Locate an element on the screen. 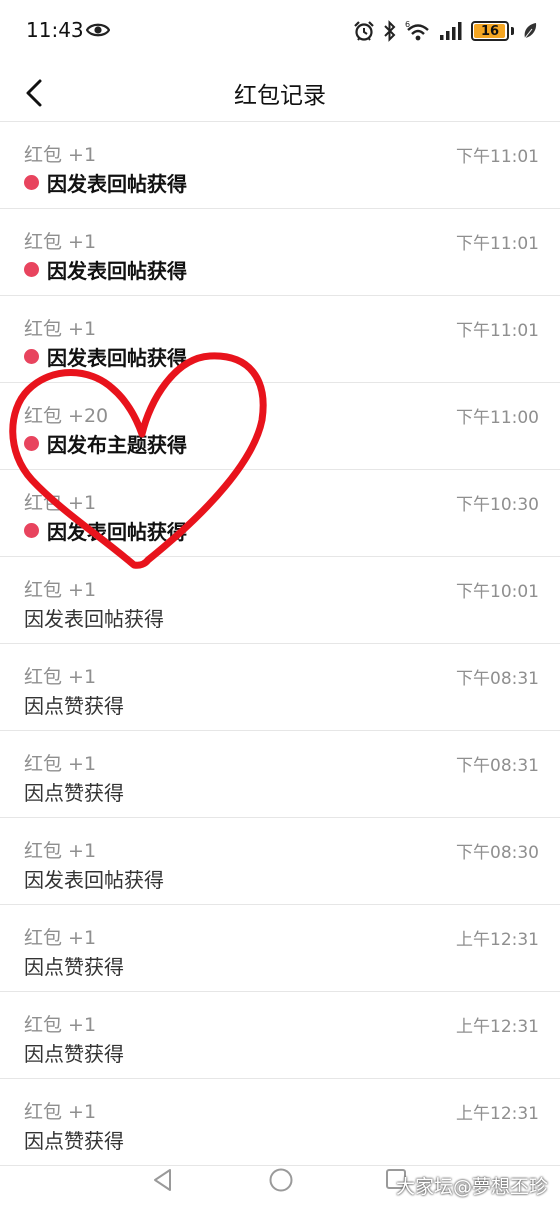 The image size is (560, 1209). record-time: 下午10:30 is located at coordinates (497, 505).